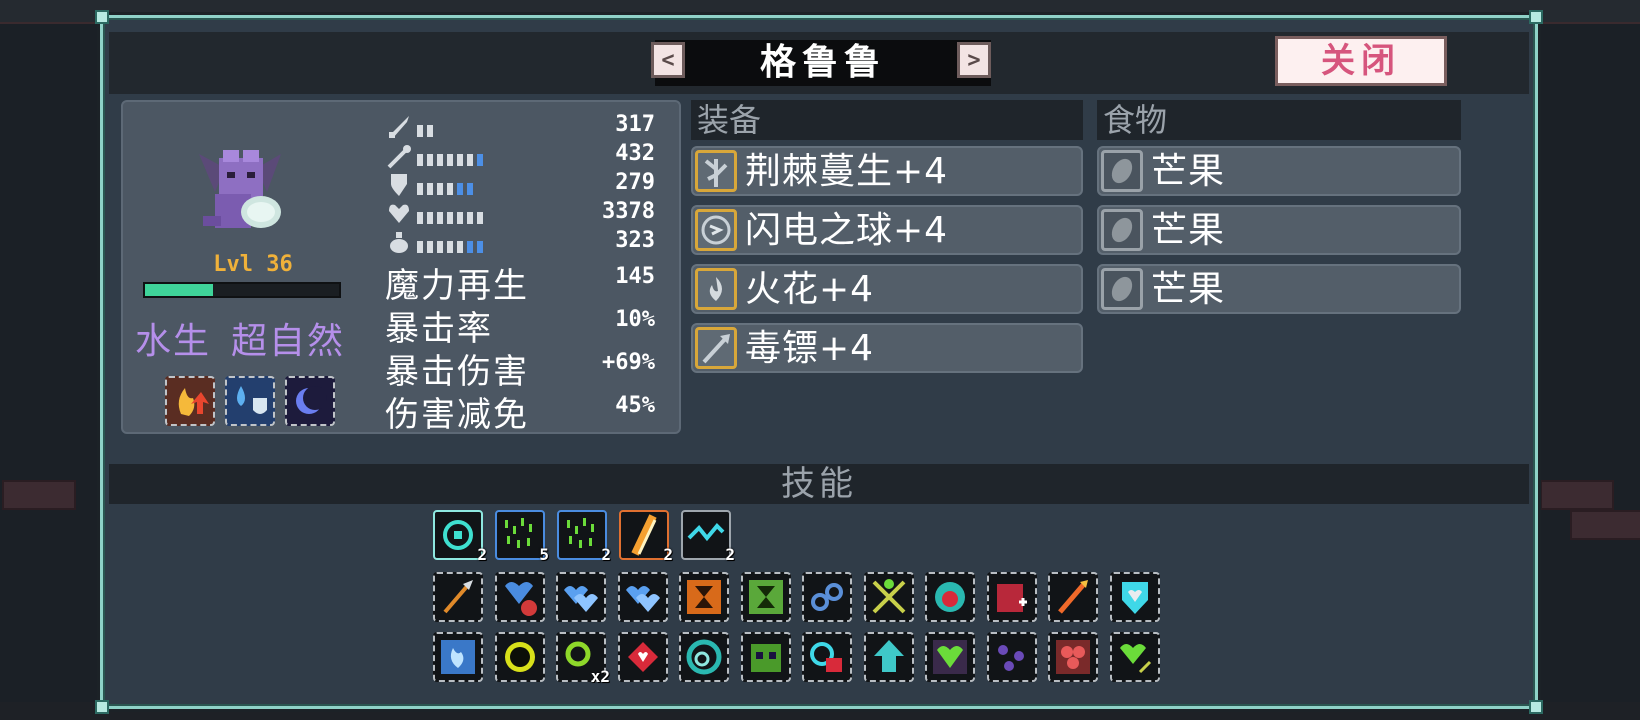 The height and width of the screenshot is (720, 1640). Describe the element at coordinates (668, 60) in the screenshot. I see `prev-monster-button: <` at that location.